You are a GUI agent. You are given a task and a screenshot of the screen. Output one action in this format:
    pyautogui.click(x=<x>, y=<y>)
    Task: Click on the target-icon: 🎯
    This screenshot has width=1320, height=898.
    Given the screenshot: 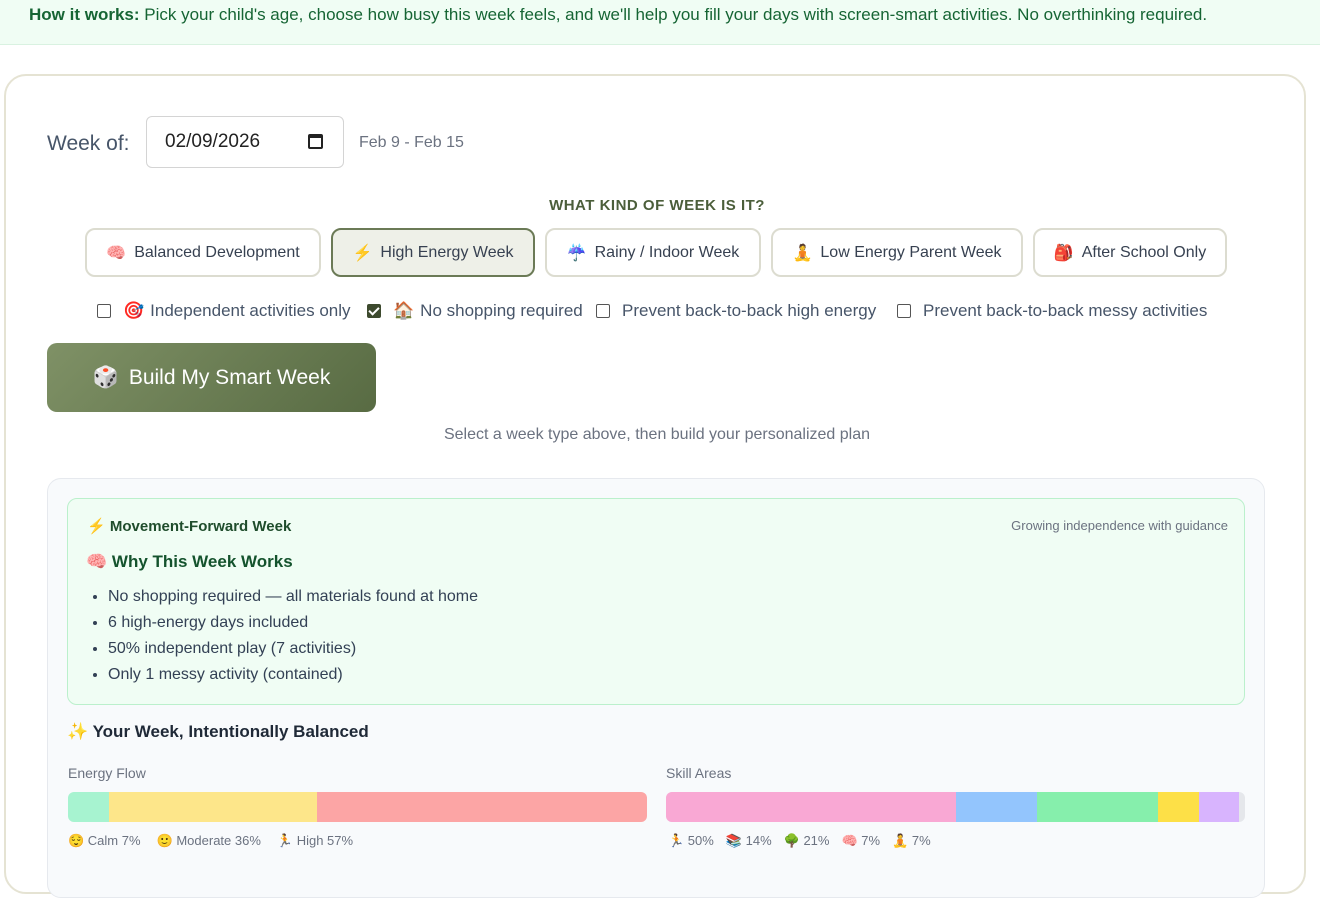 What is the action you would take?
    pyautogui.click(x=134, y=310)
    